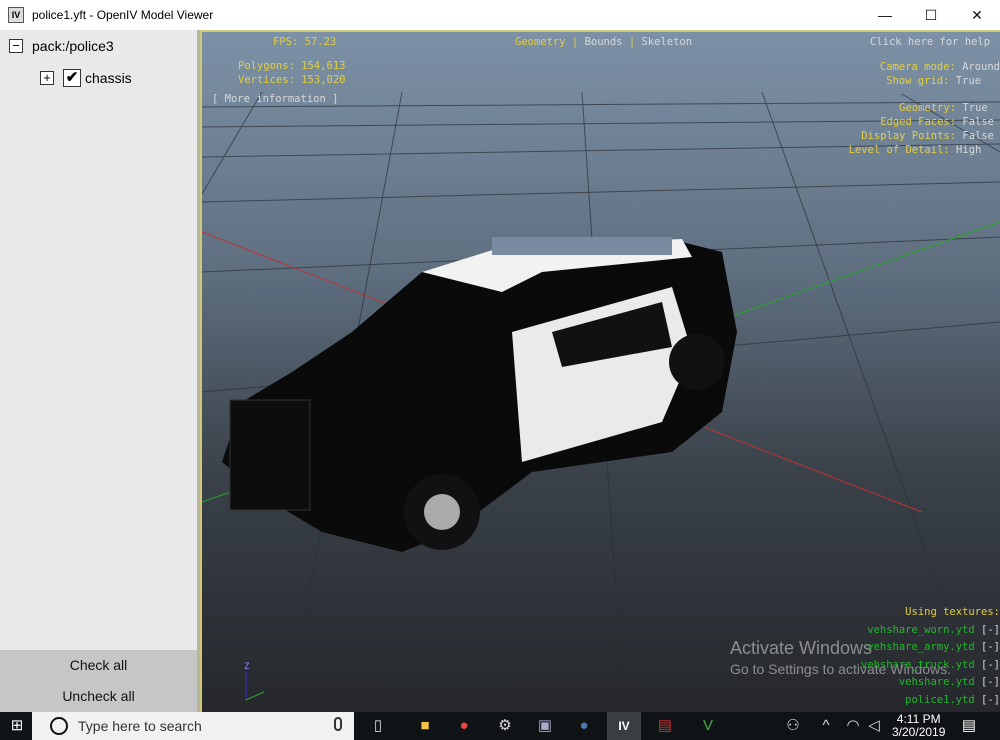 The image size is (1000, 740). Describe the element at coordinates (108, 78) in the screenshot. I see `tree-chassis-label: chassis` at that location.